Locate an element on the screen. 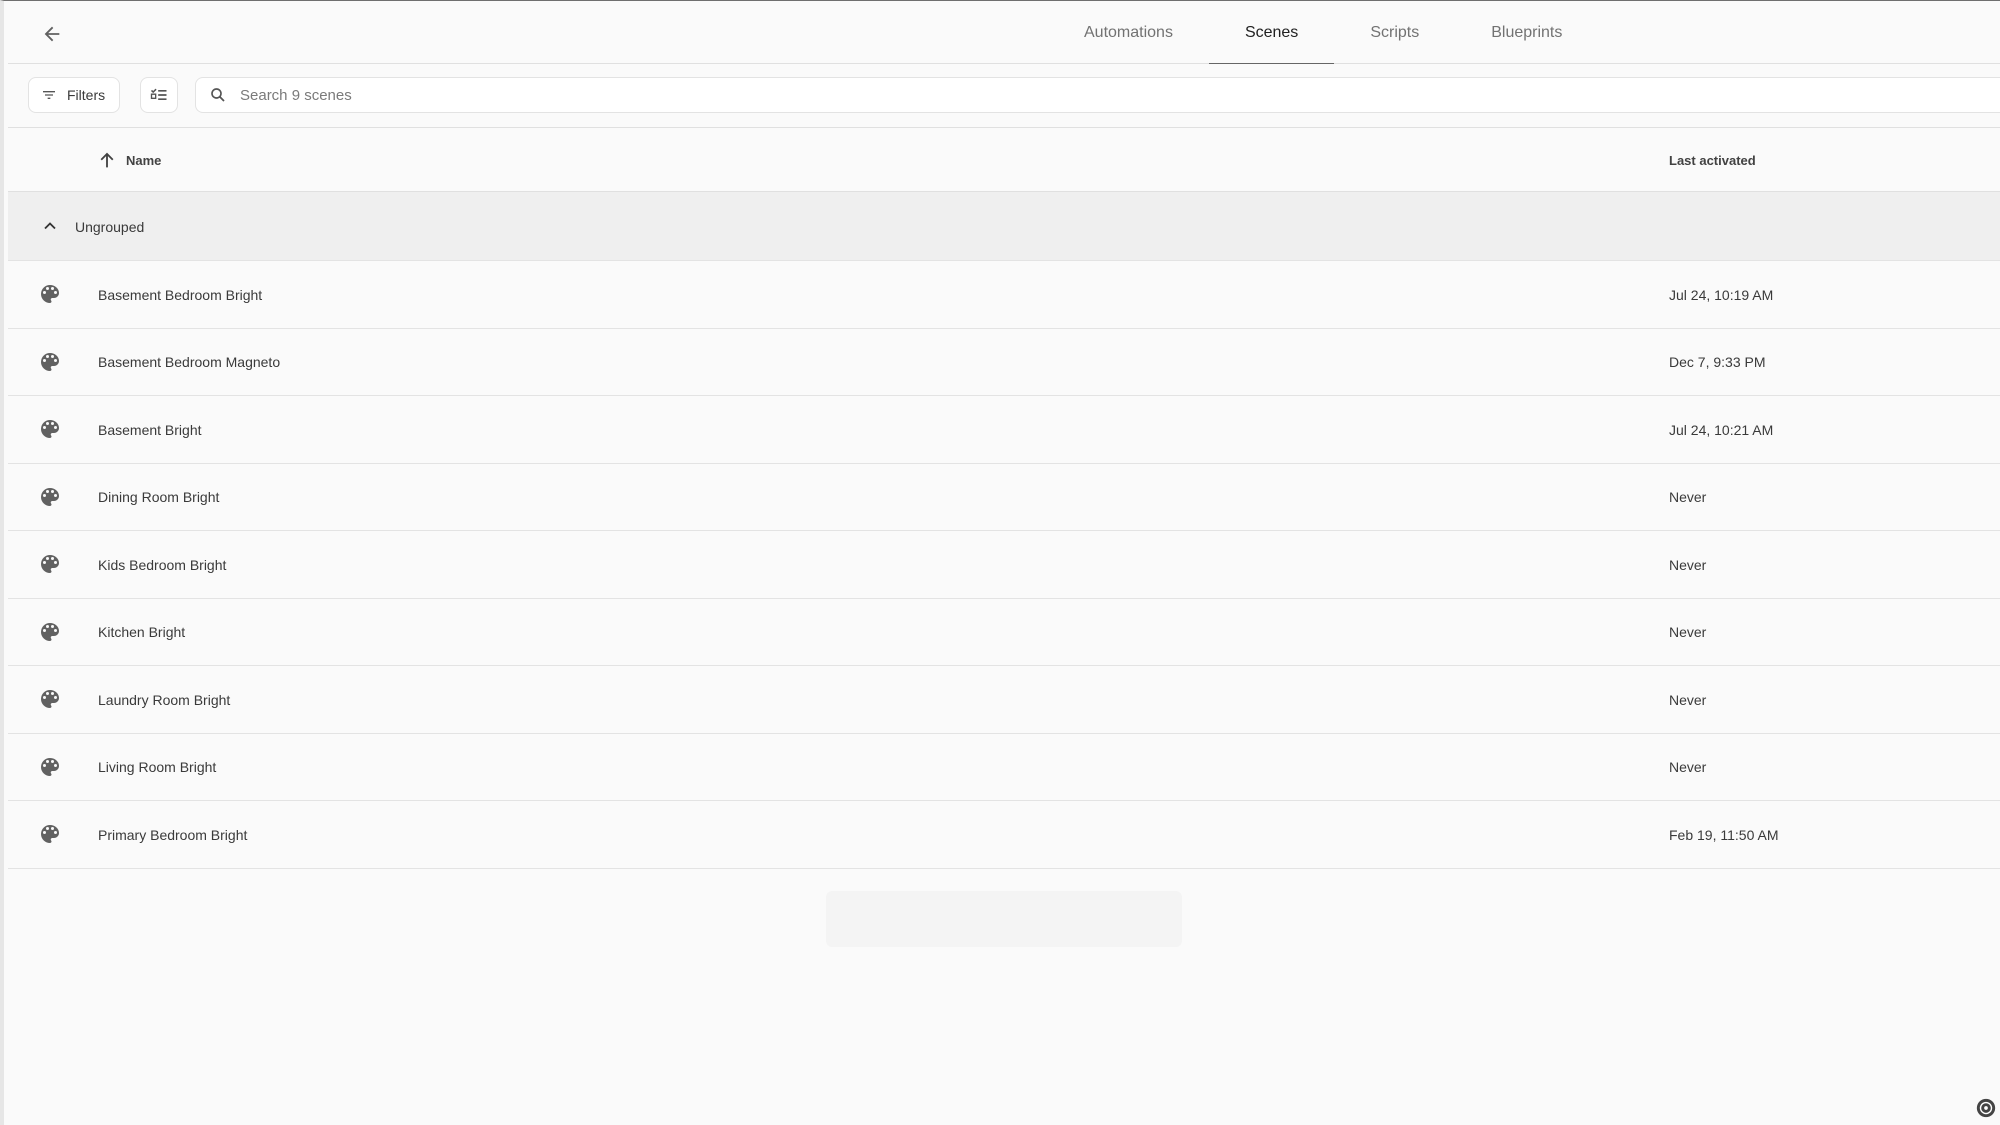  back-button is located at coordinates (52, 34).